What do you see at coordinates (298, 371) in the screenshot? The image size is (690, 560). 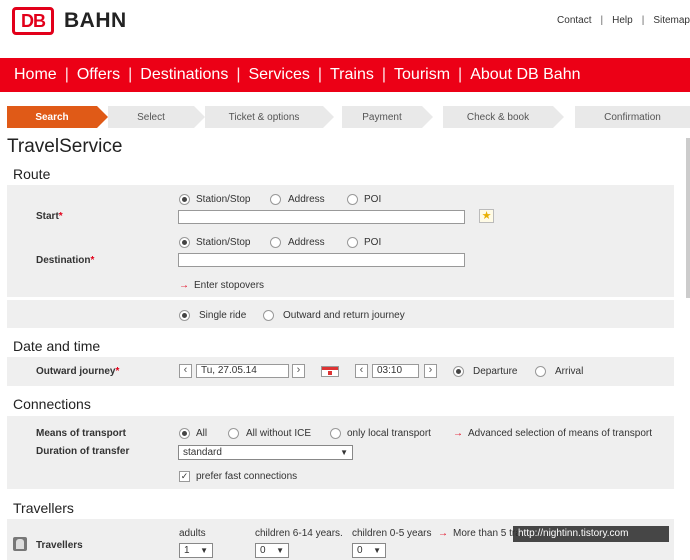 I see `next-date-button: ›` at bounding box center [298, 371].